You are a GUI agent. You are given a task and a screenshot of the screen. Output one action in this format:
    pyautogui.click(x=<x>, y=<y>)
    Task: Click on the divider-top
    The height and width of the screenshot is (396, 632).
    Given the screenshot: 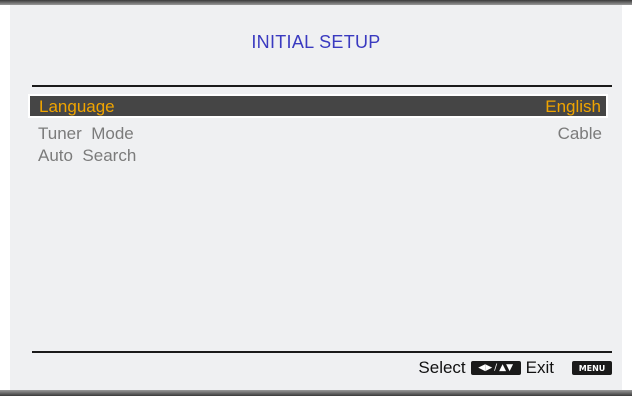 What is the action you would take?
    pyautogui.click(x=322, y=86)
    